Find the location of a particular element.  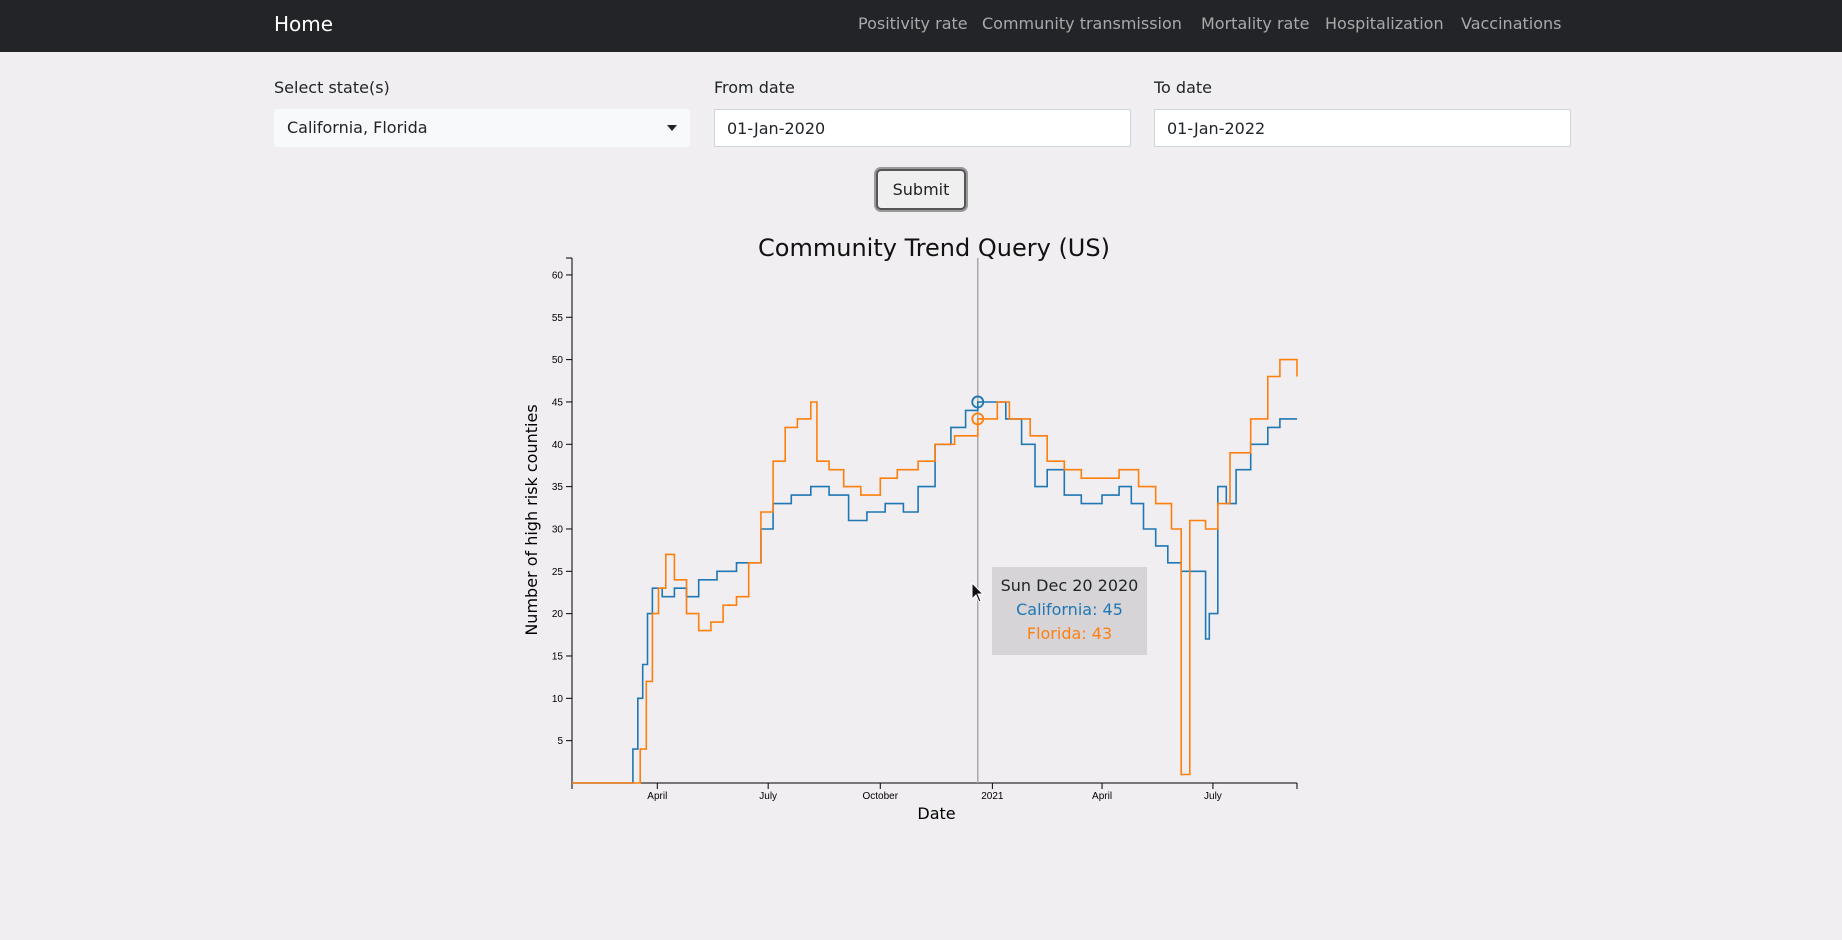

y-axis-label: Number of high risk counties is located at coordinates (531, 519).